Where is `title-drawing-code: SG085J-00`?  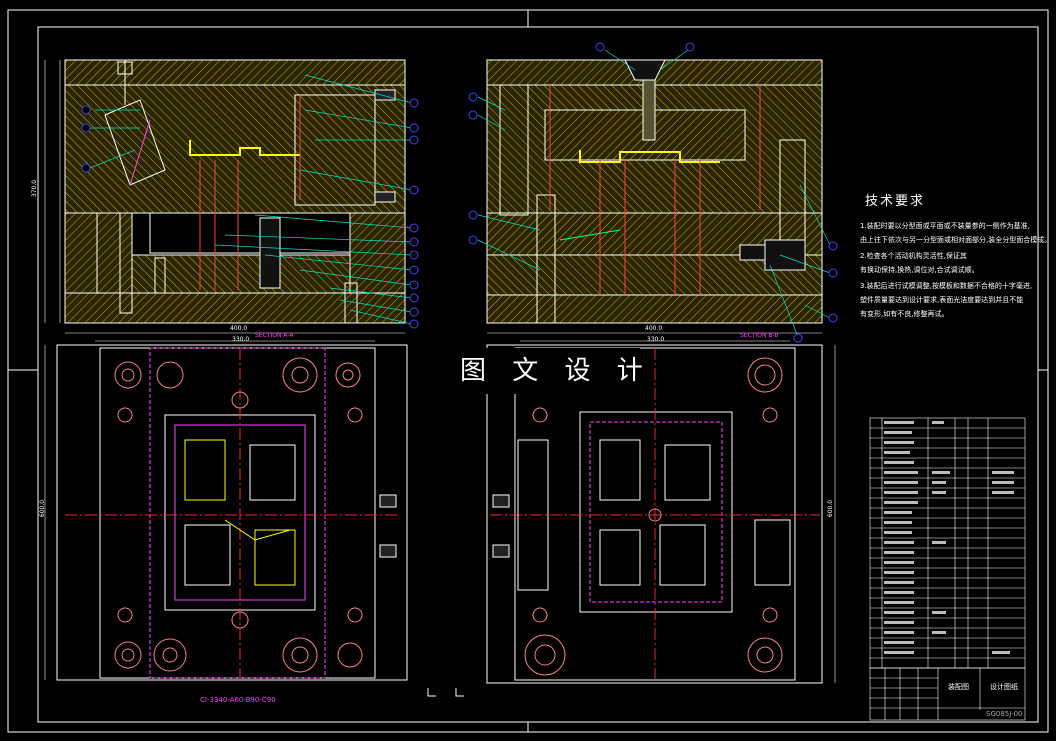 title-drawing-code: SG085J-00 is located at coordinates (1004, 714).